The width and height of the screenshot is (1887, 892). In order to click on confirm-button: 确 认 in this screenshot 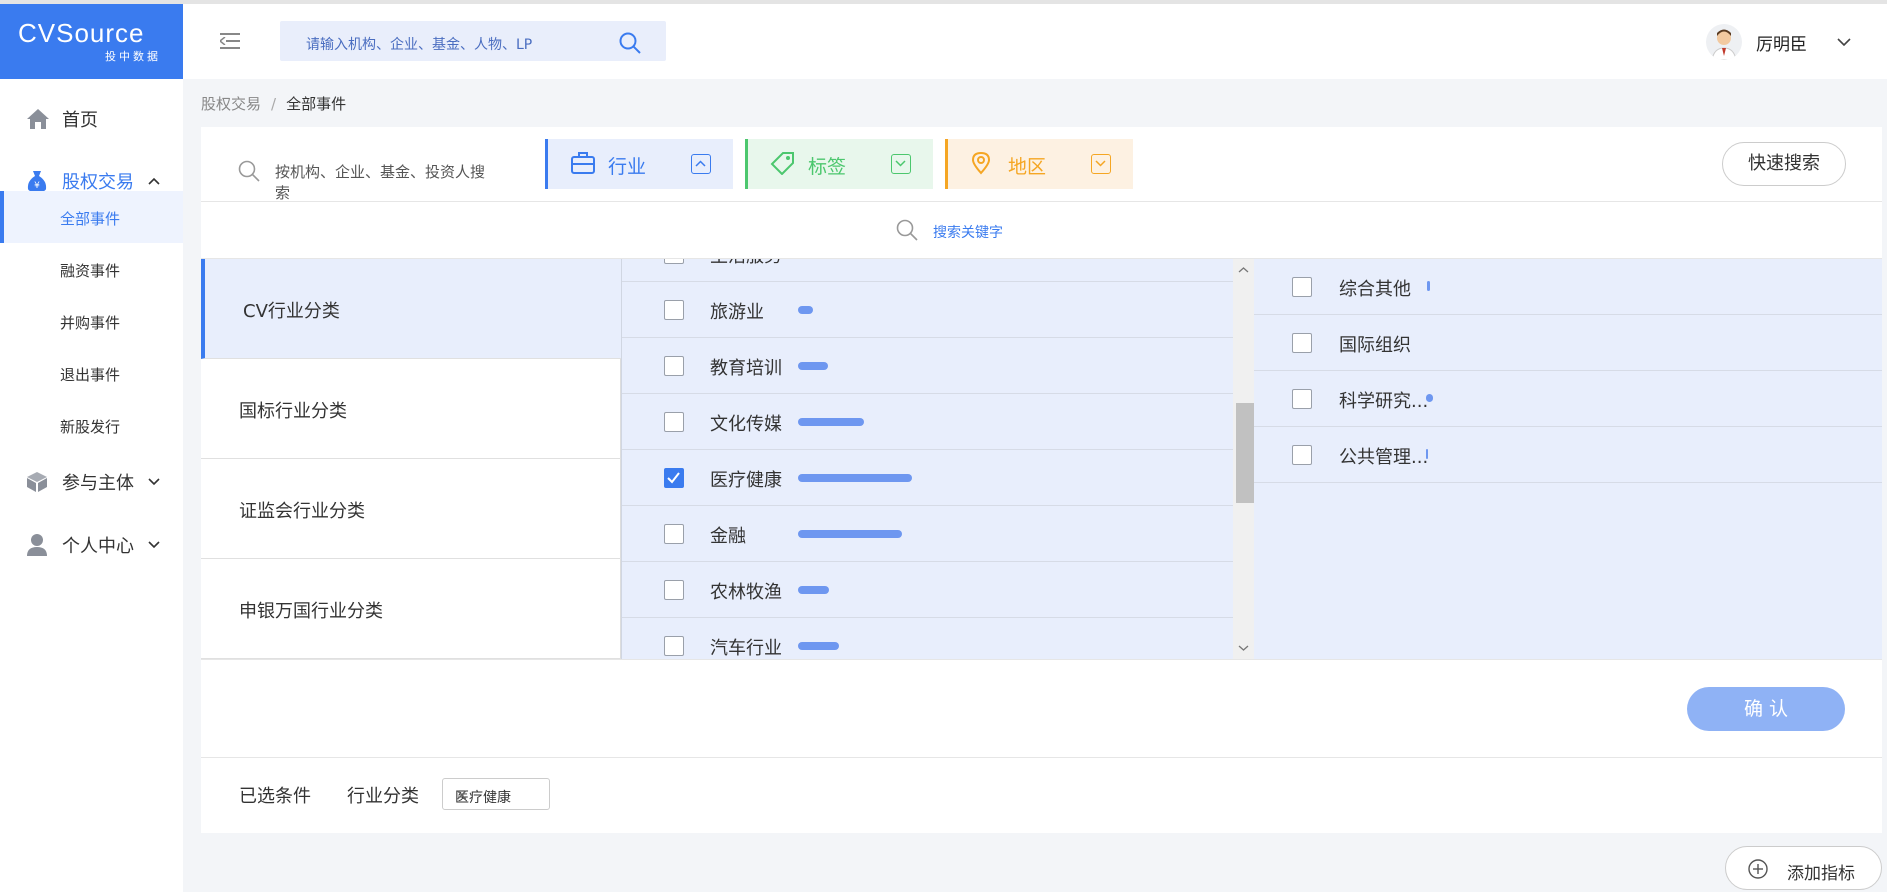, I will do `click(1766, 709)`.